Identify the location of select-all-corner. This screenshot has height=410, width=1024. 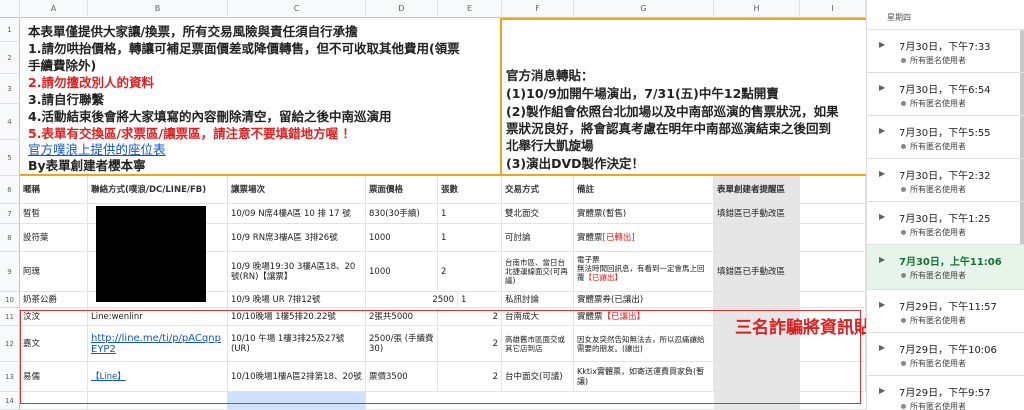
(10, 9).